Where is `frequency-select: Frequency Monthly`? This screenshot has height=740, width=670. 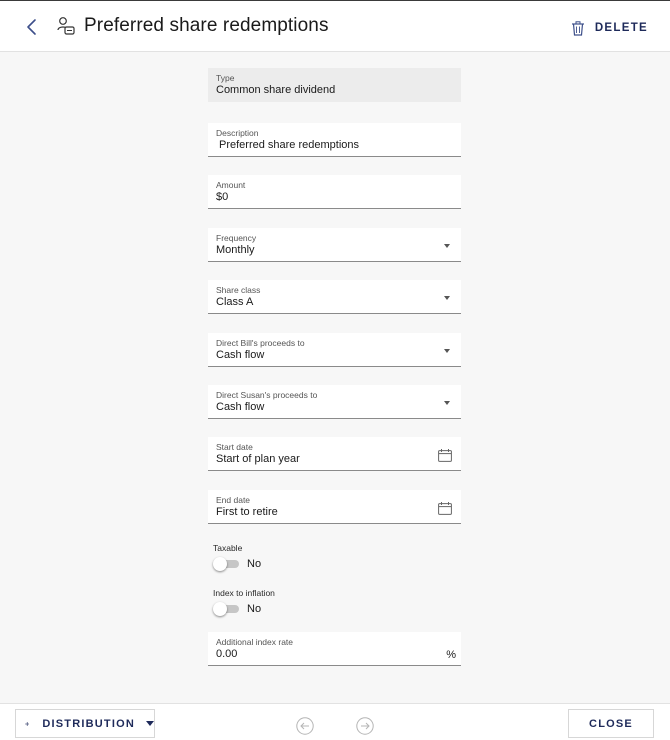
frequency-select: Frequency Monthly is located at coordinates (334, 245).